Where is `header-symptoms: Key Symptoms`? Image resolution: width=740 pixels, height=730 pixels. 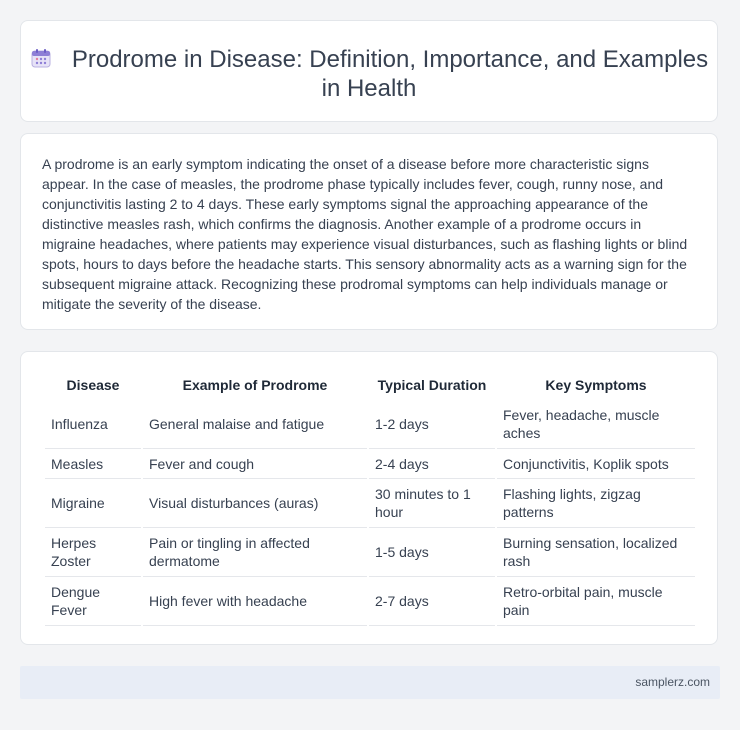 header-symptoms: Key Symptoms is located at coordinates (596, 385).